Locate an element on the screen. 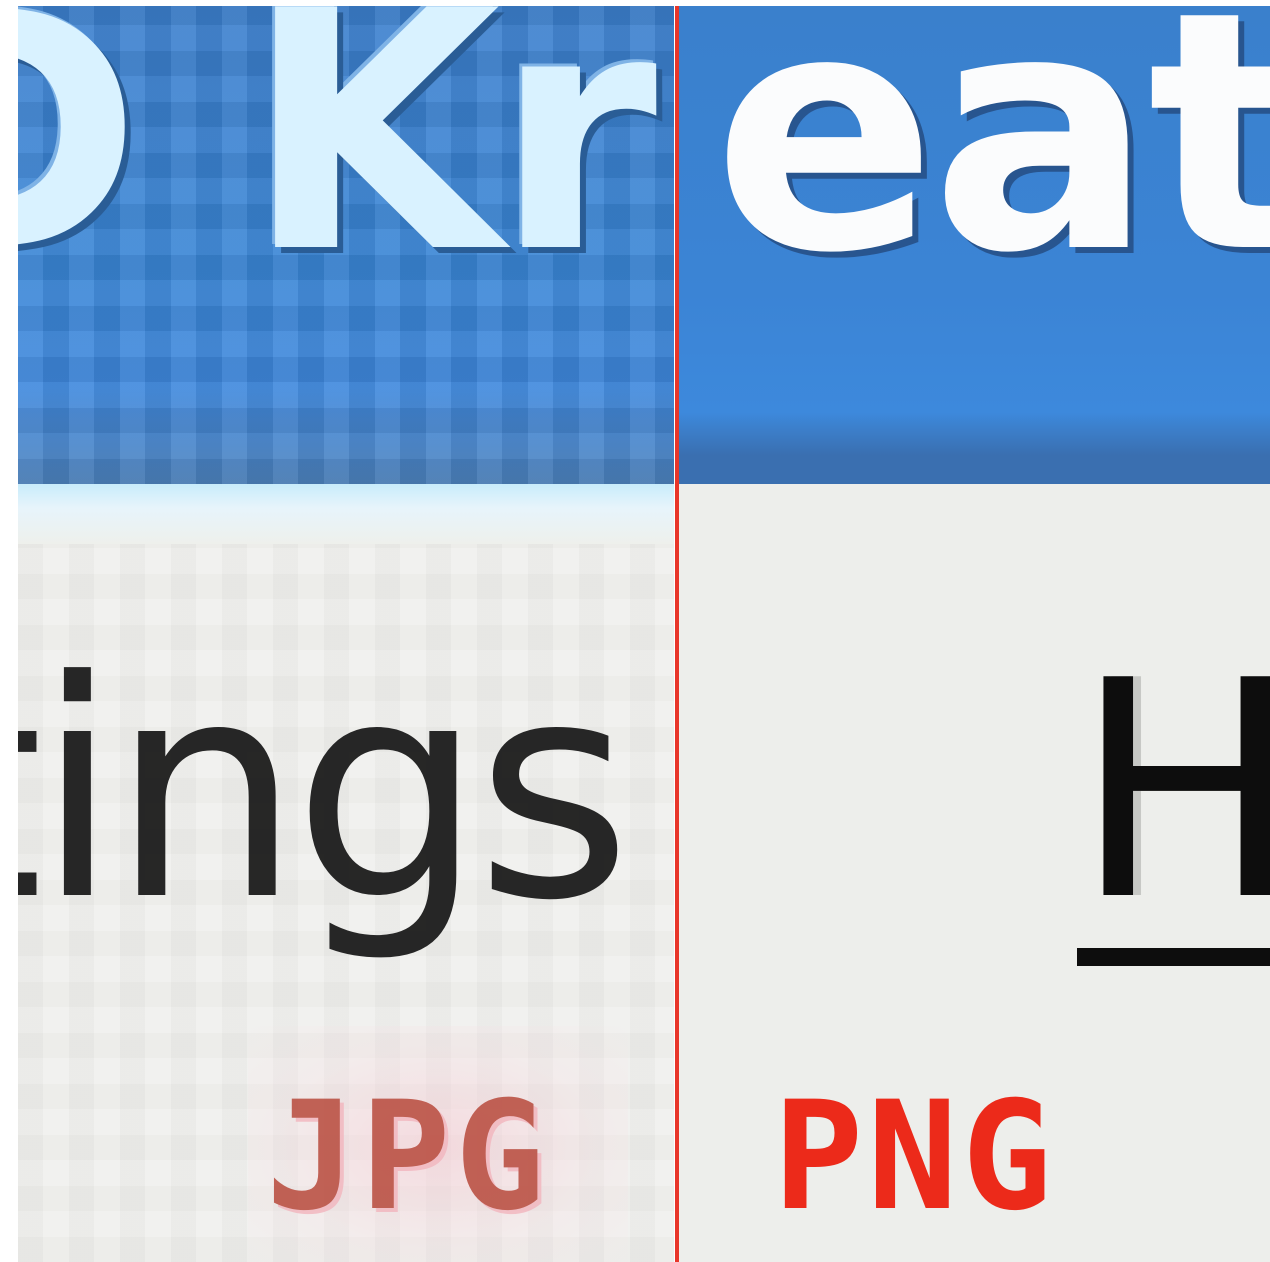 Image resolution: width=1270 pixels, height=1262 pixels. jpg-format-label: JPG is located at coordinates (407, 1157).